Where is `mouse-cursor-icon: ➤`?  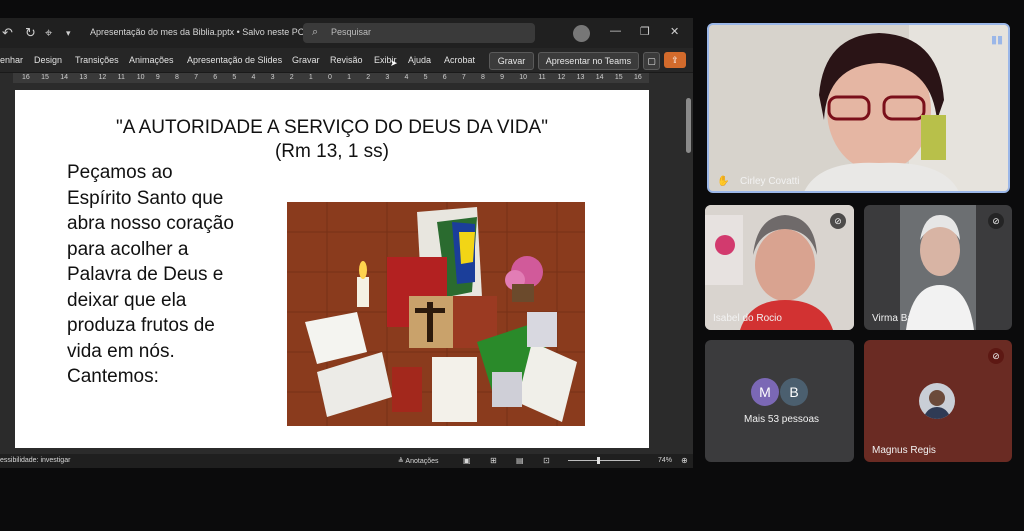 mouse-cursor-icon: ➤ is located at coordinates (394, 63).